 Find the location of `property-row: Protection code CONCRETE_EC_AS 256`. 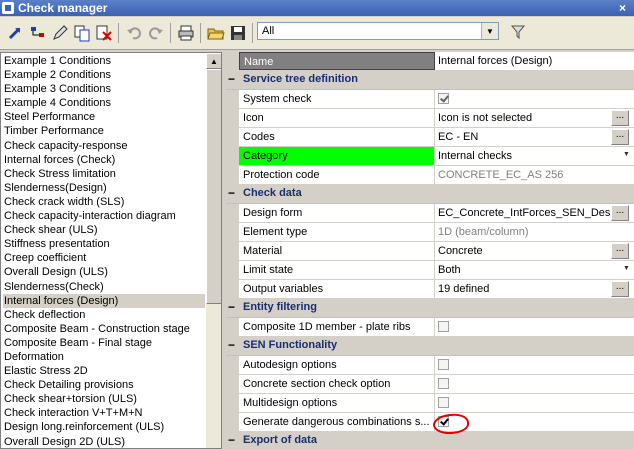

property-row: Protection code CONCRETE_EC_AS 256 is located at coordinates (436, 175).